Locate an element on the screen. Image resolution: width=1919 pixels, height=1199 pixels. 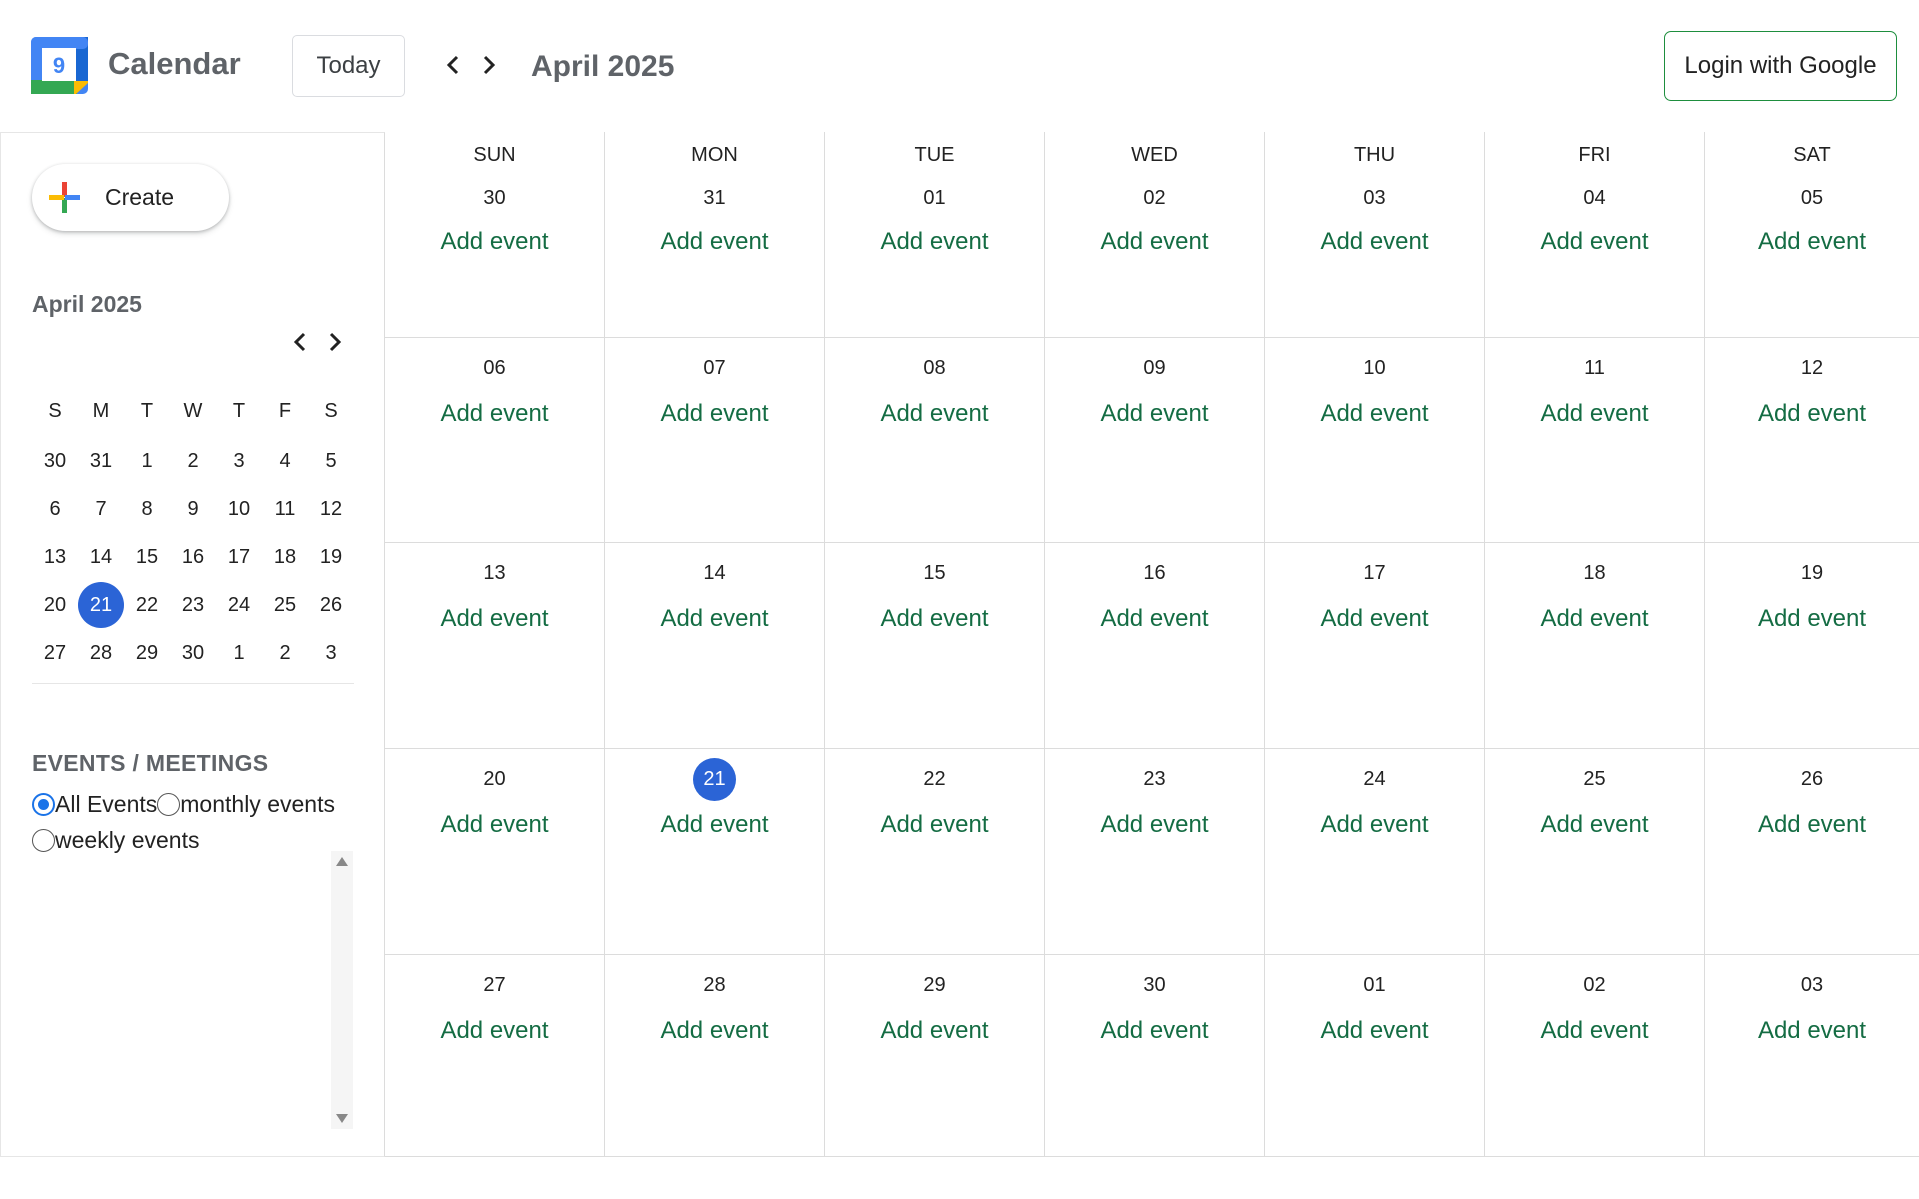
day-cell: TUE 01 Add event is located at coordinates (935, 235).